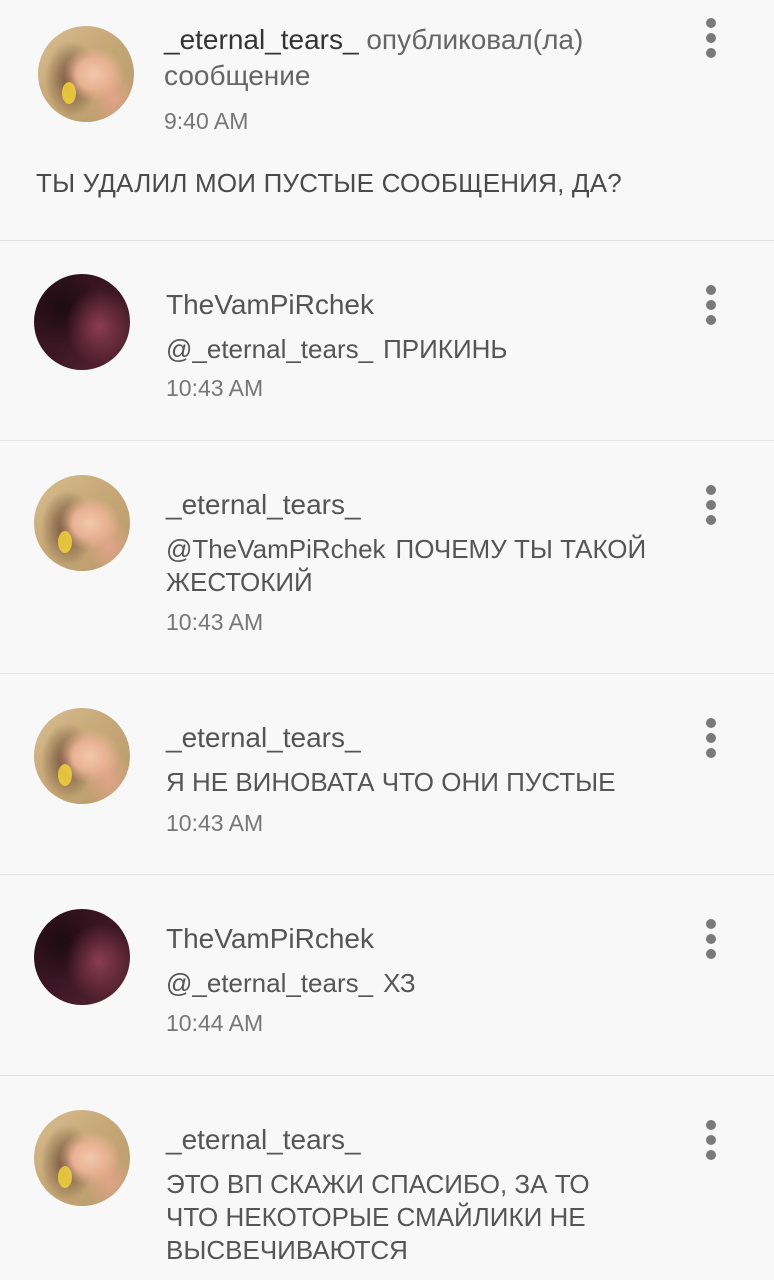 The image size is (774, 1280). I want to click on comment-body: Я НЕ ВИНОВАТА ЧТО ОНИ ПУСТЫЕ, so click(391, 782).